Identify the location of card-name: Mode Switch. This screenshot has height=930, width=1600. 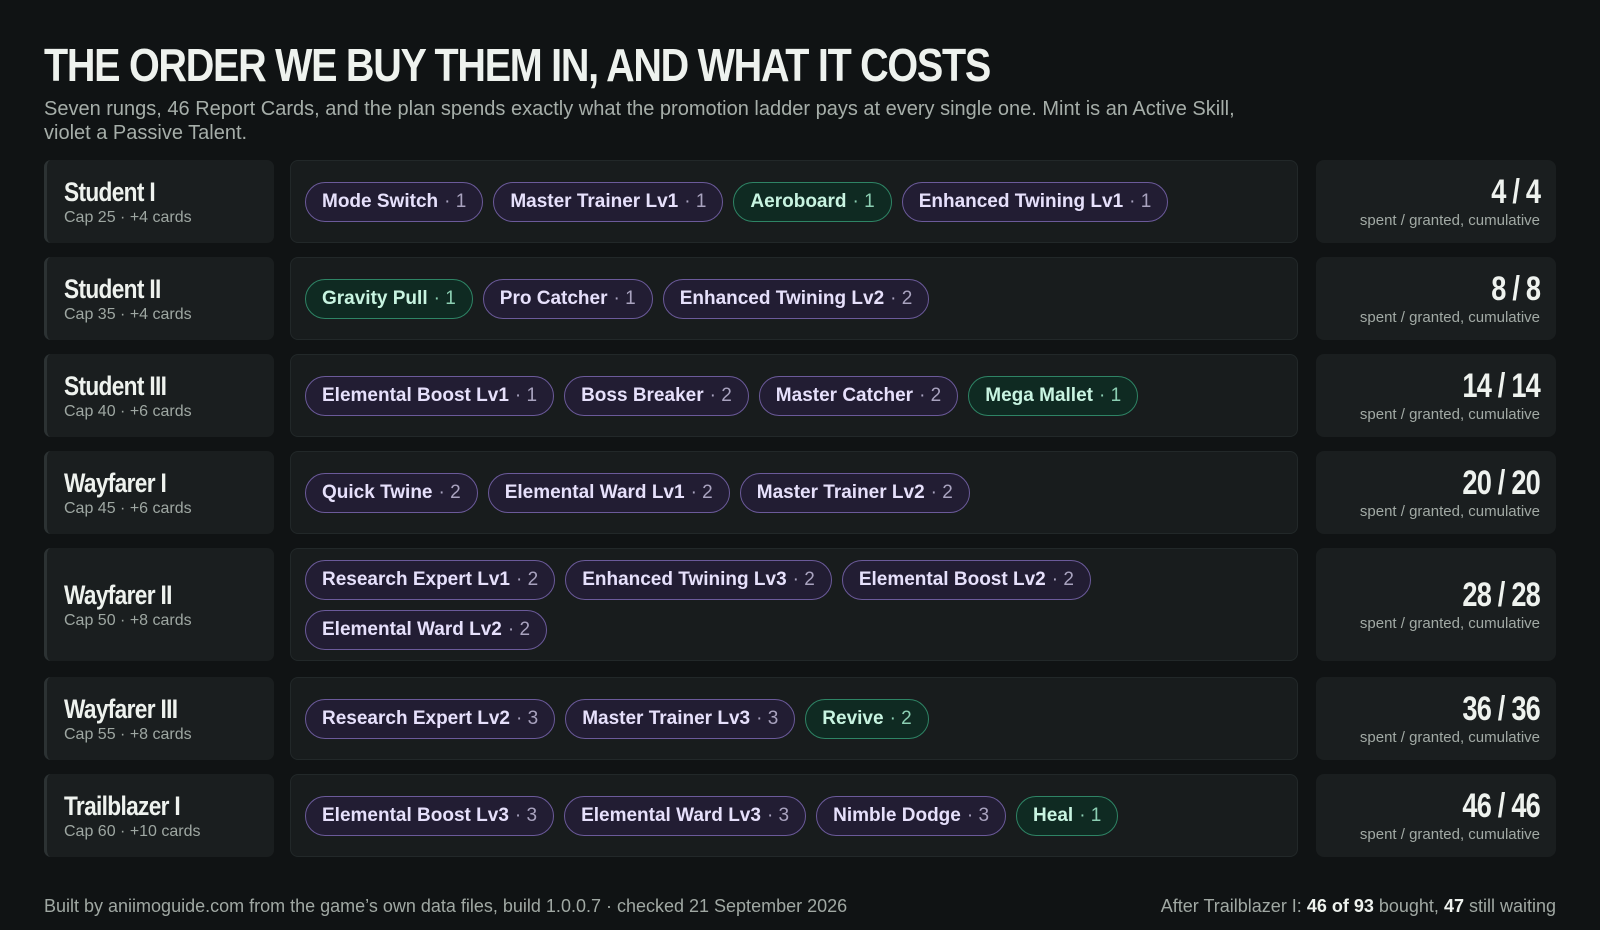
(380, 201).